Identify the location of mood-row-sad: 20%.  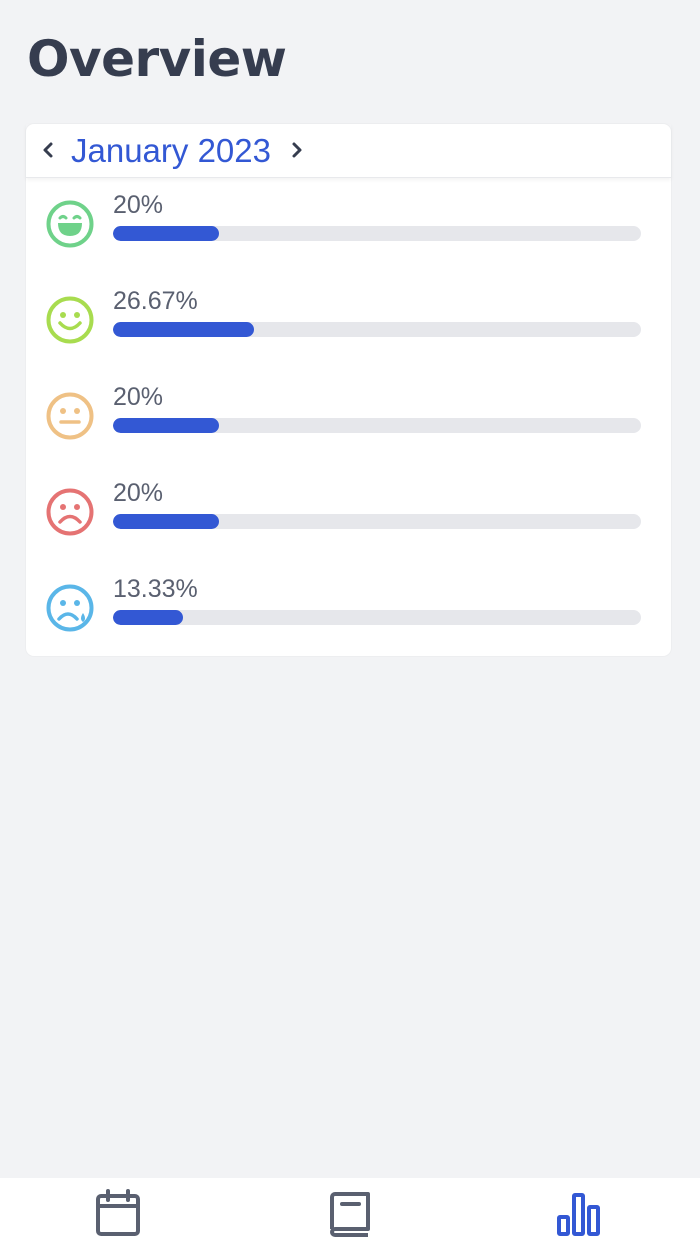
(348, 510).